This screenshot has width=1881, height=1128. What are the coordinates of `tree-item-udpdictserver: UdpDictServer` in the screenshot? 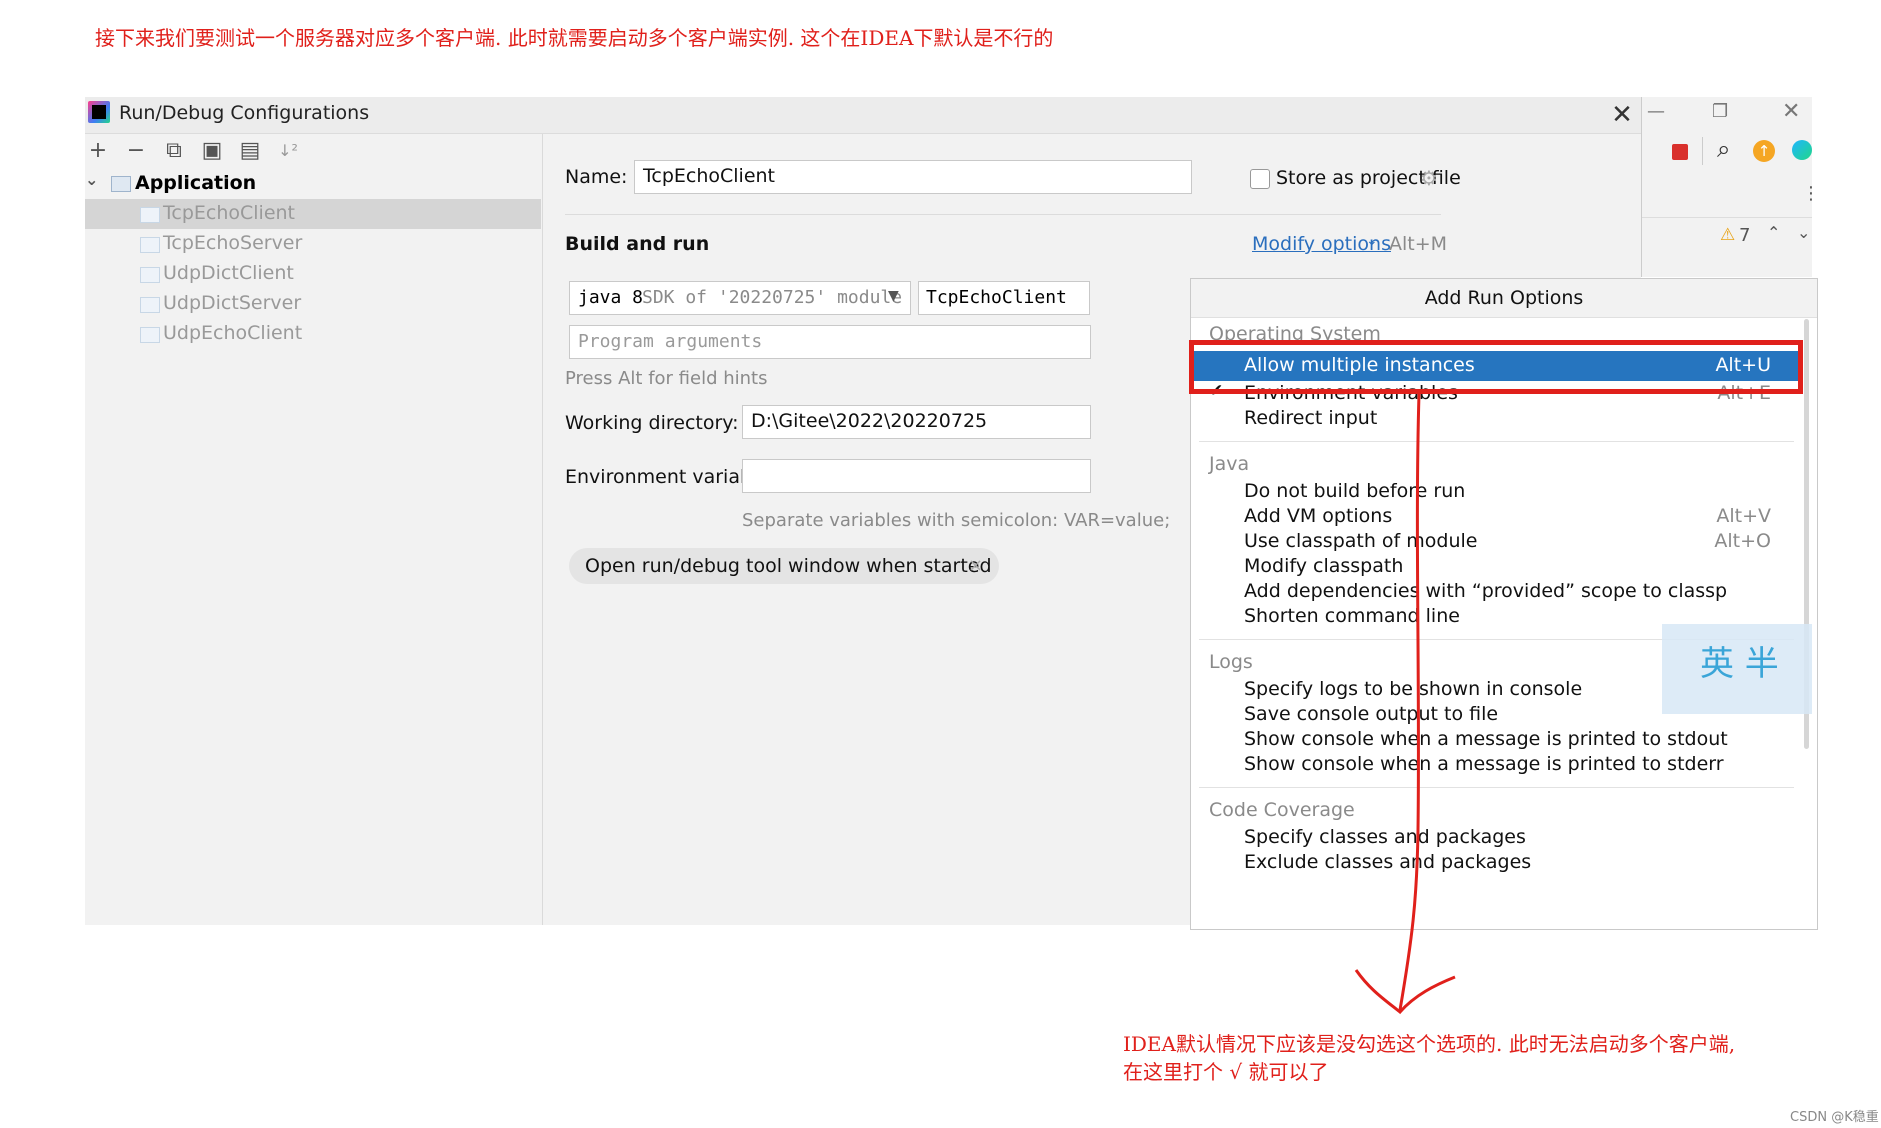 It's located at (313, 304).